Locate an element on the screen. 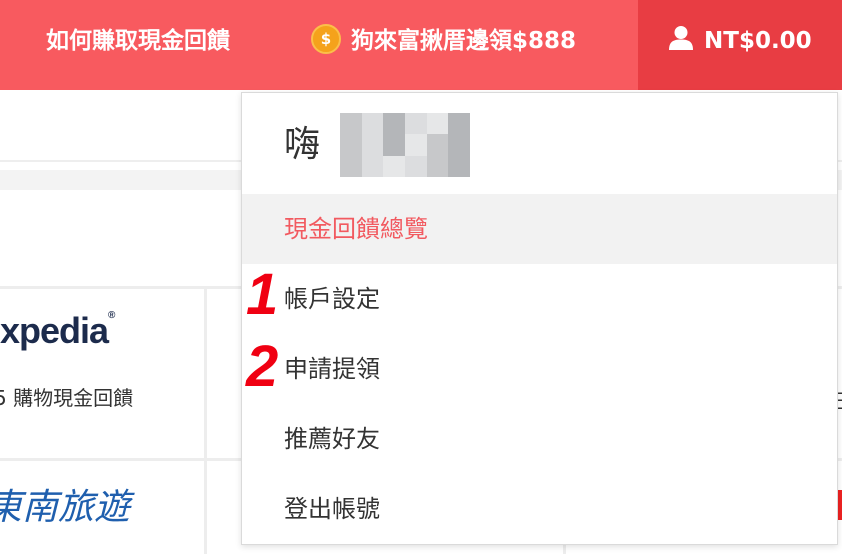  menu-item-account-settings: 帳戶設定 is located at coordinates (539, 299).